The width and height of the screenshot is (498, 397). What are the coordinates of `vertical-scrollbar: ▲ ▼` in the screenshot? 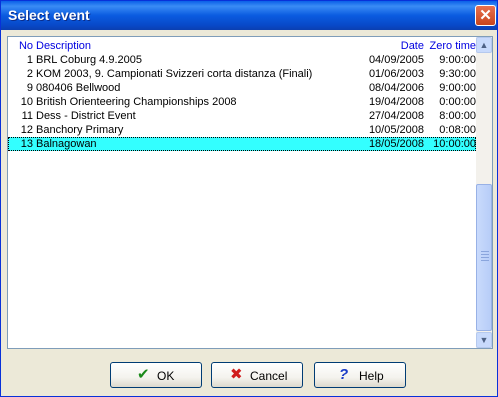 It's located at (484, 192).